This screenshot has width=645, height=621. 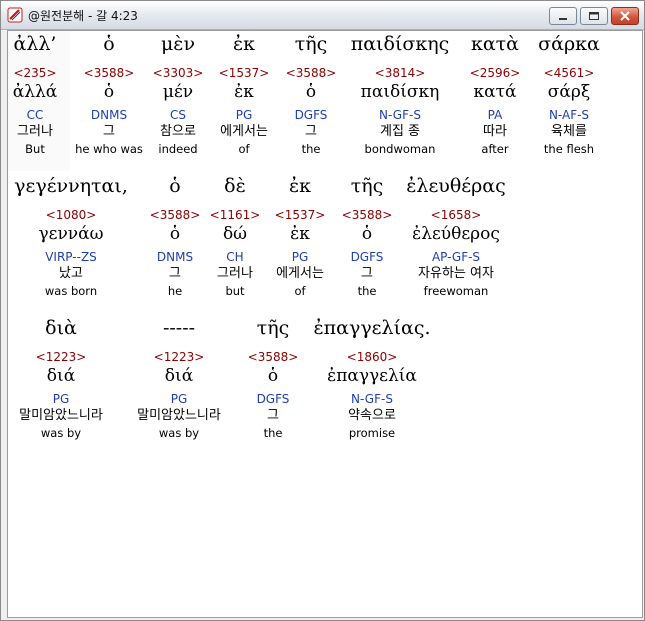 I want to click on english-gloss: But, so click(x=35, y=149).